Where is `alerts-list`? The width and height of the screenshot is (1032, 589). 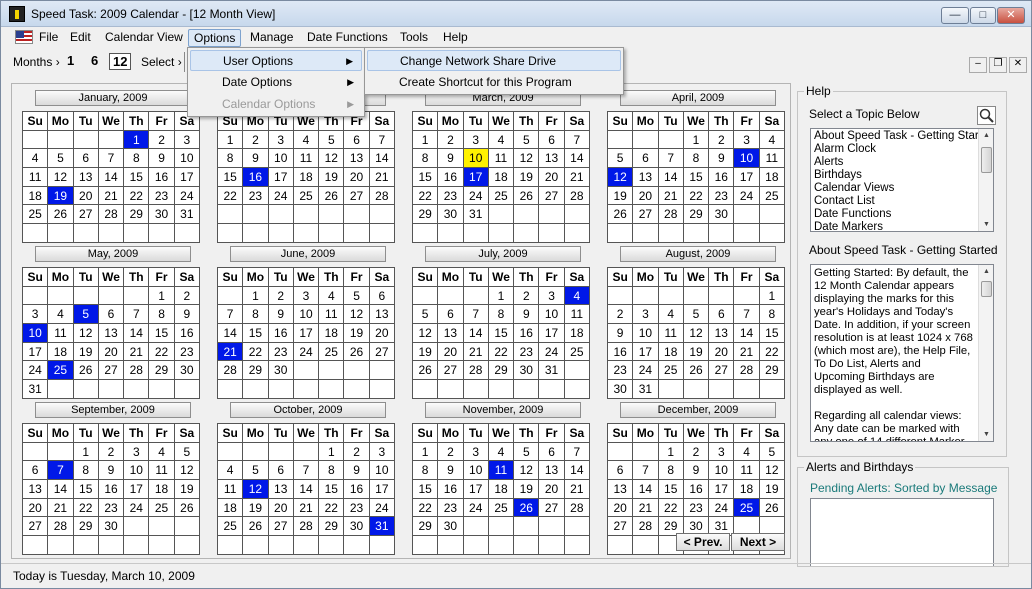 alerts-list is located at coordinates (902, 532).